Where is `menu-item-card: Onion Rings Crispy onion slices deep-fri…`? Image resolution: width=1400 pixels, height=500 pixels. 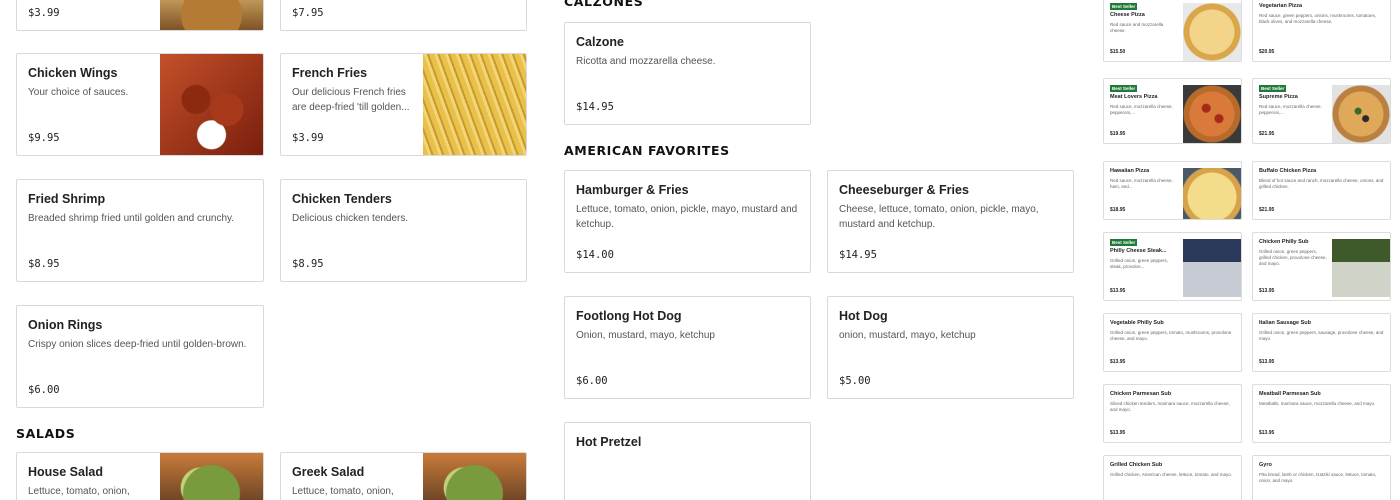 menu-item-card: Onion Rings Crispy onion slices deep-fri… is located at coordinates (140, 356).